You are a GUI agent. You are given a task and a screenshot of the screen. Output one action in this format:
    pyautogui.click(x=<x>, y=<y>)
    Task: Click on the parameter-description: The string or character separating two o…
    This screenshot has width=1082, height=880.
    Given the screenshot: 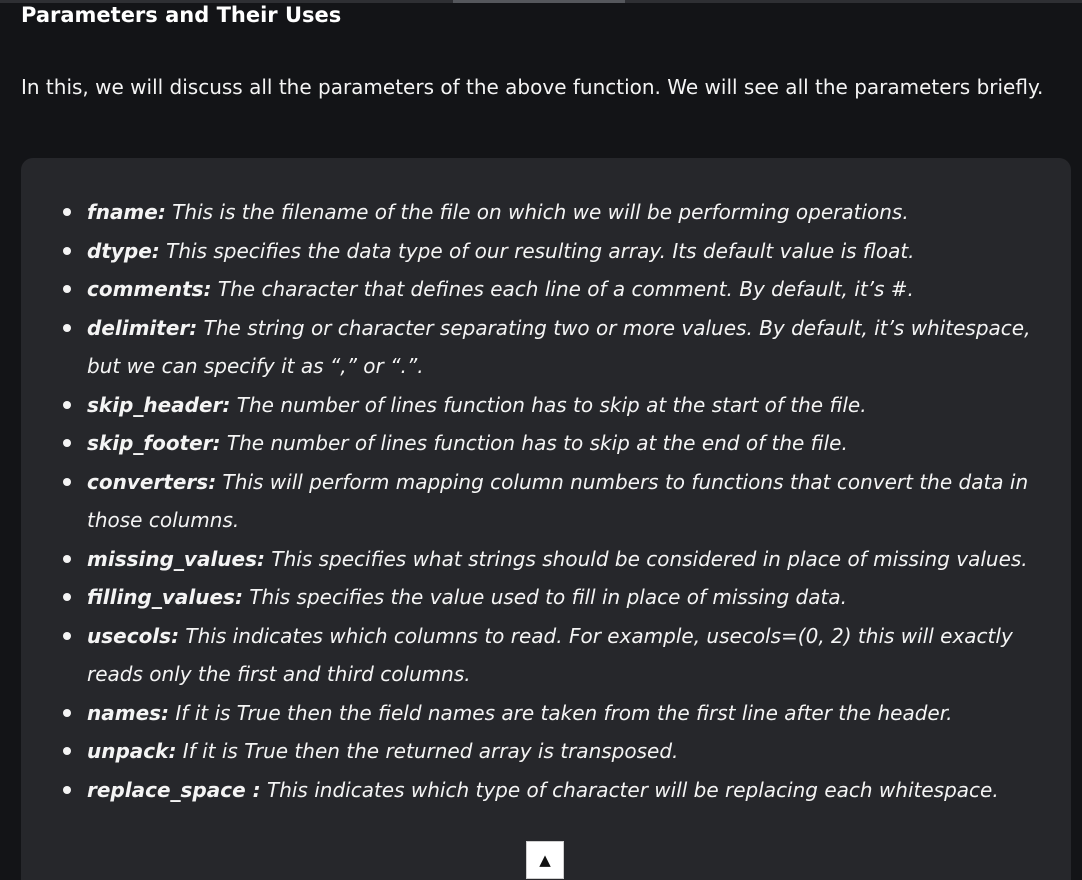 What is the action you would take?
    pyautogui.click(x=559, y=347)
    